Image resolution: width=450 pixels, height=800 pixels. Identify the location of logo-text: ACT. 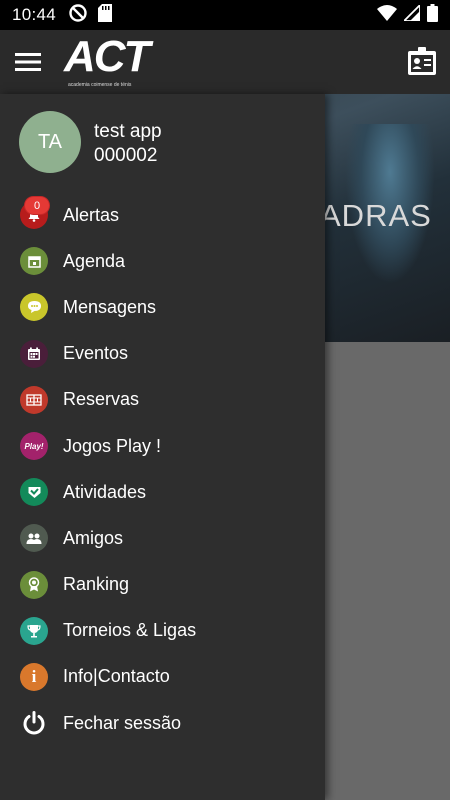
(107, 56).